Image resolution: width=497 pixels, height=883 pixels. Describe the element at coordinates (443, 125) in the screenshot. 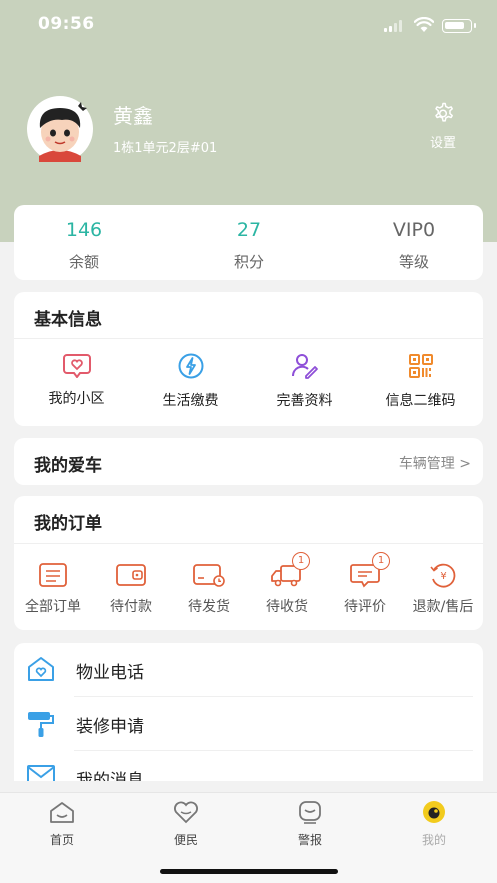

I see `settings-button: 设置` at that location.